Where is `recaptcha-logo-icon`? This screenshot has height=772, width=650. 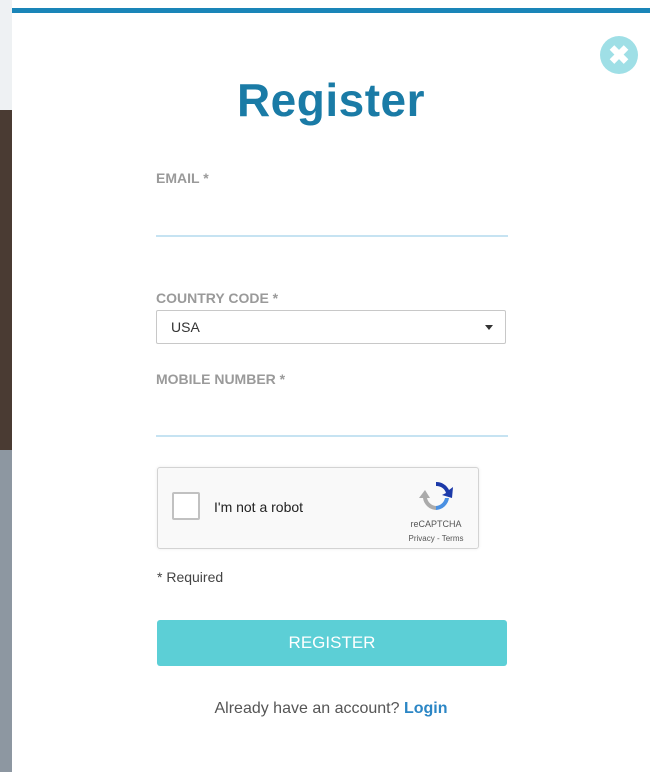 recaptcha-logo-icon is located at coordinates (436, 495).